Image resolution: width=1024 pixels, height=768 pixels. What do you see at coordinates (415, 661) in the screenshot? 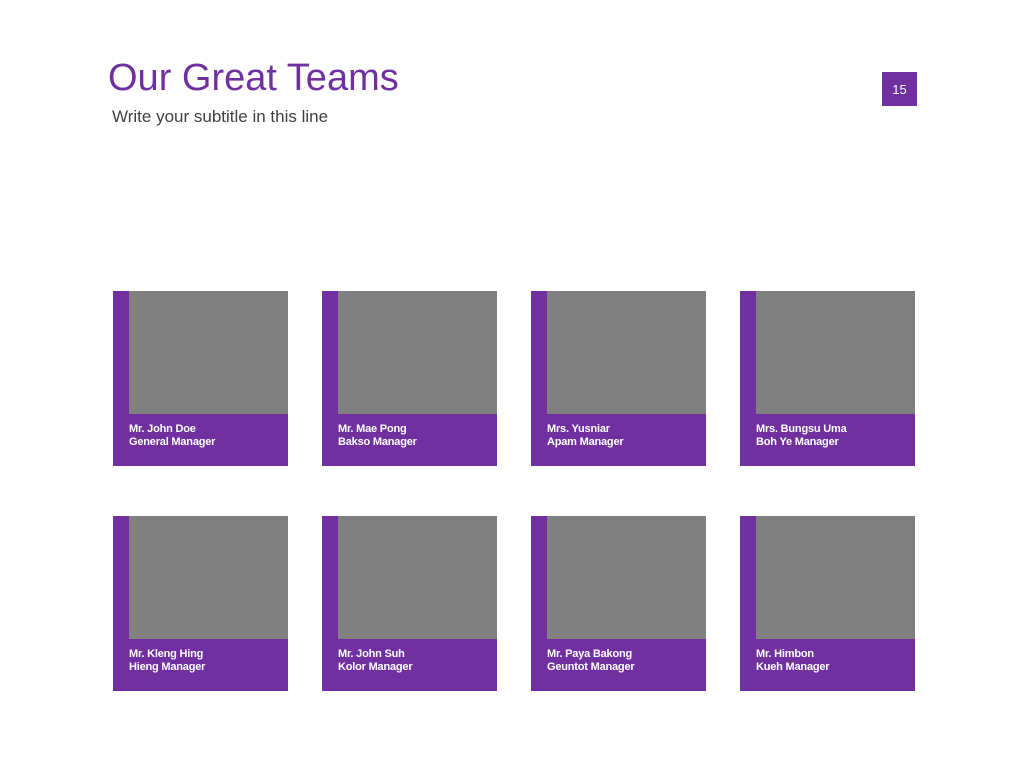
I see `team-caption: Mr. John Suh Kolor Manager` at bounding box center [415, 661].